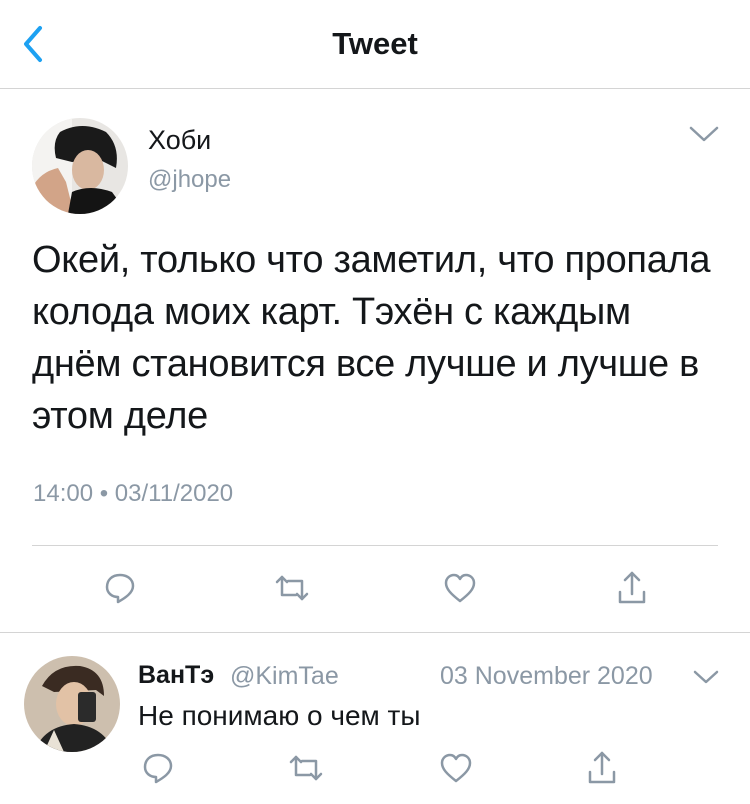 This screenshot has height=804, width=750. I want to click on tweet-menu-button, so click(704, 136).